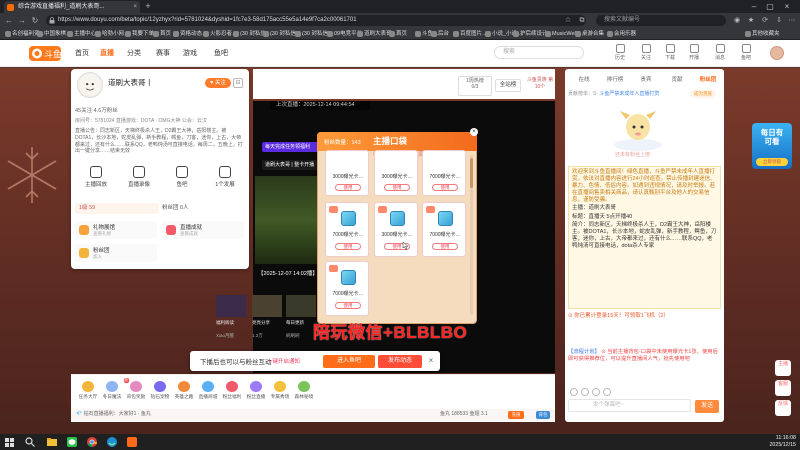 This screenshot has height=450, width=800. I want to click on nav-live: 直播, so click(107, 54).